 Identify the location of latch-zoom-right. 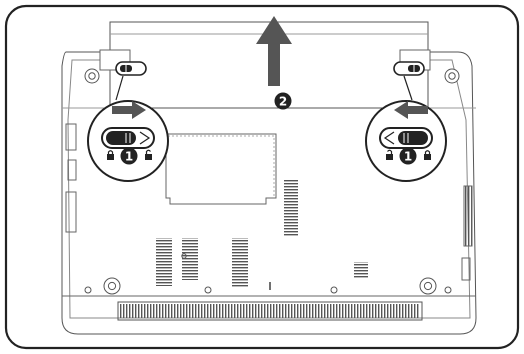
(406, 138).